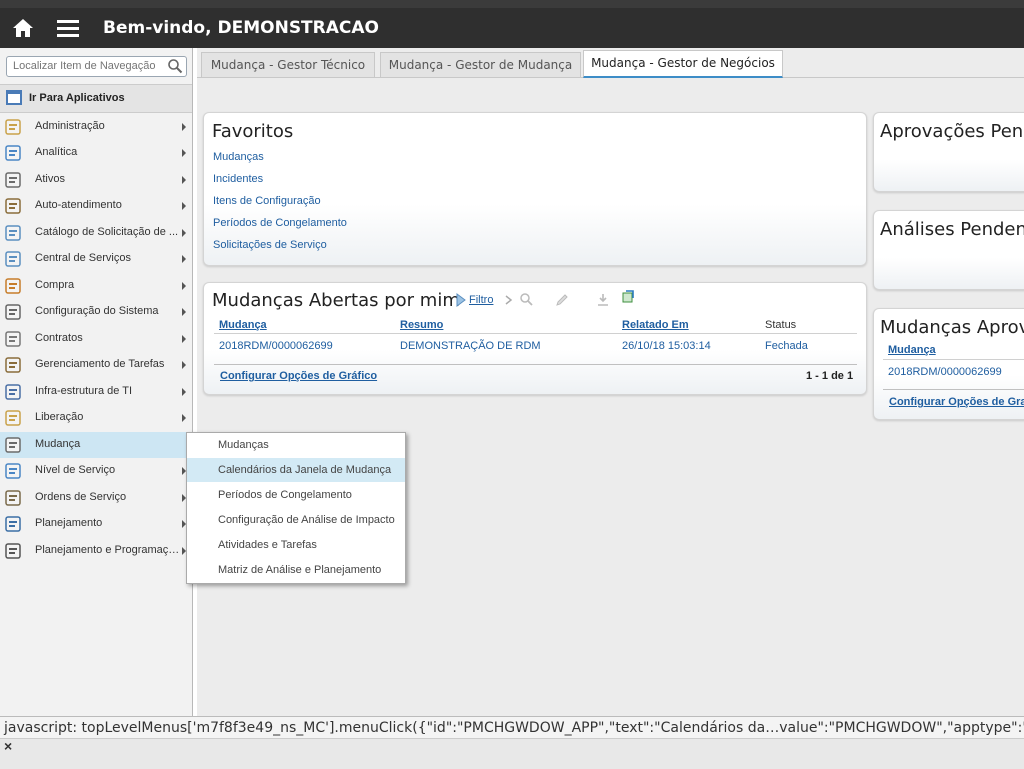  I want to click on sidebar-item-computer: Infra-estrutura de TI, so click(96, 392).